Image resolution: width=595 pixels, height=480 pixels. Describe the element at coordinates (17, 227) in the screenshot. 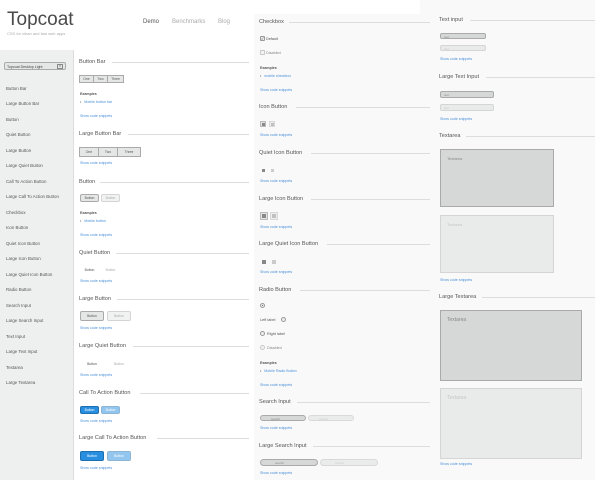

I see `sidebar-item-icon-button: Icon Button` at that location.